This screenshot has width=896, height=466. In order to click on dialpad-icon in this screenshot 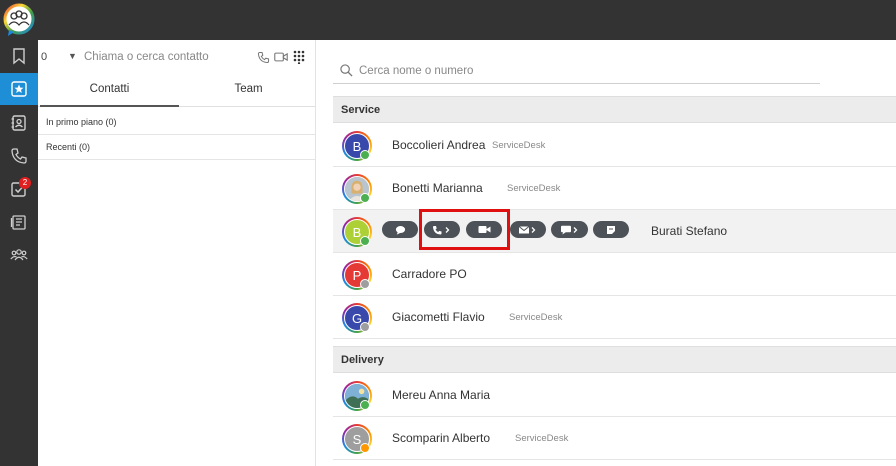, I will do `click(299, 57)`.